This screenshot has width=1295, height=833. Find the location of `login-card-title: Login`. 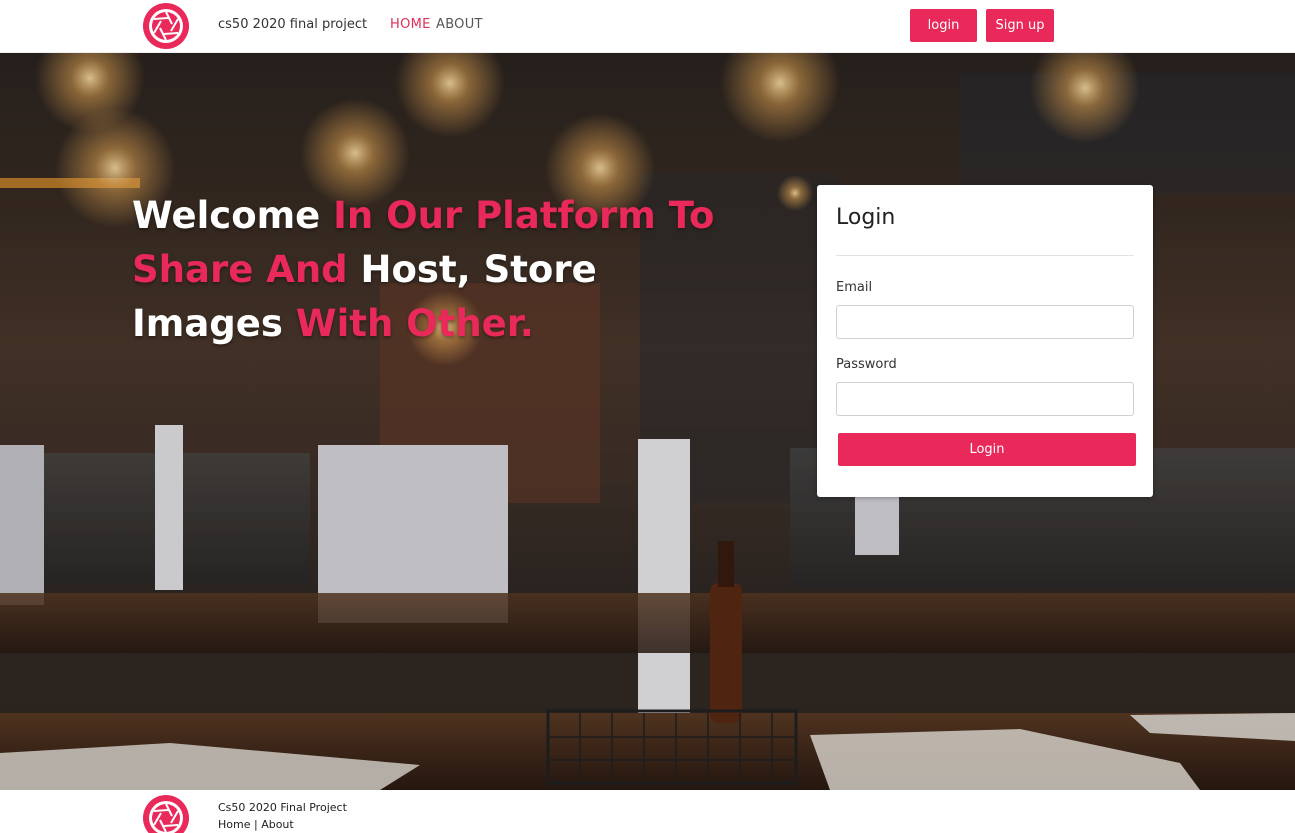

login-card-title: Login is located at coordinates (866, 217).